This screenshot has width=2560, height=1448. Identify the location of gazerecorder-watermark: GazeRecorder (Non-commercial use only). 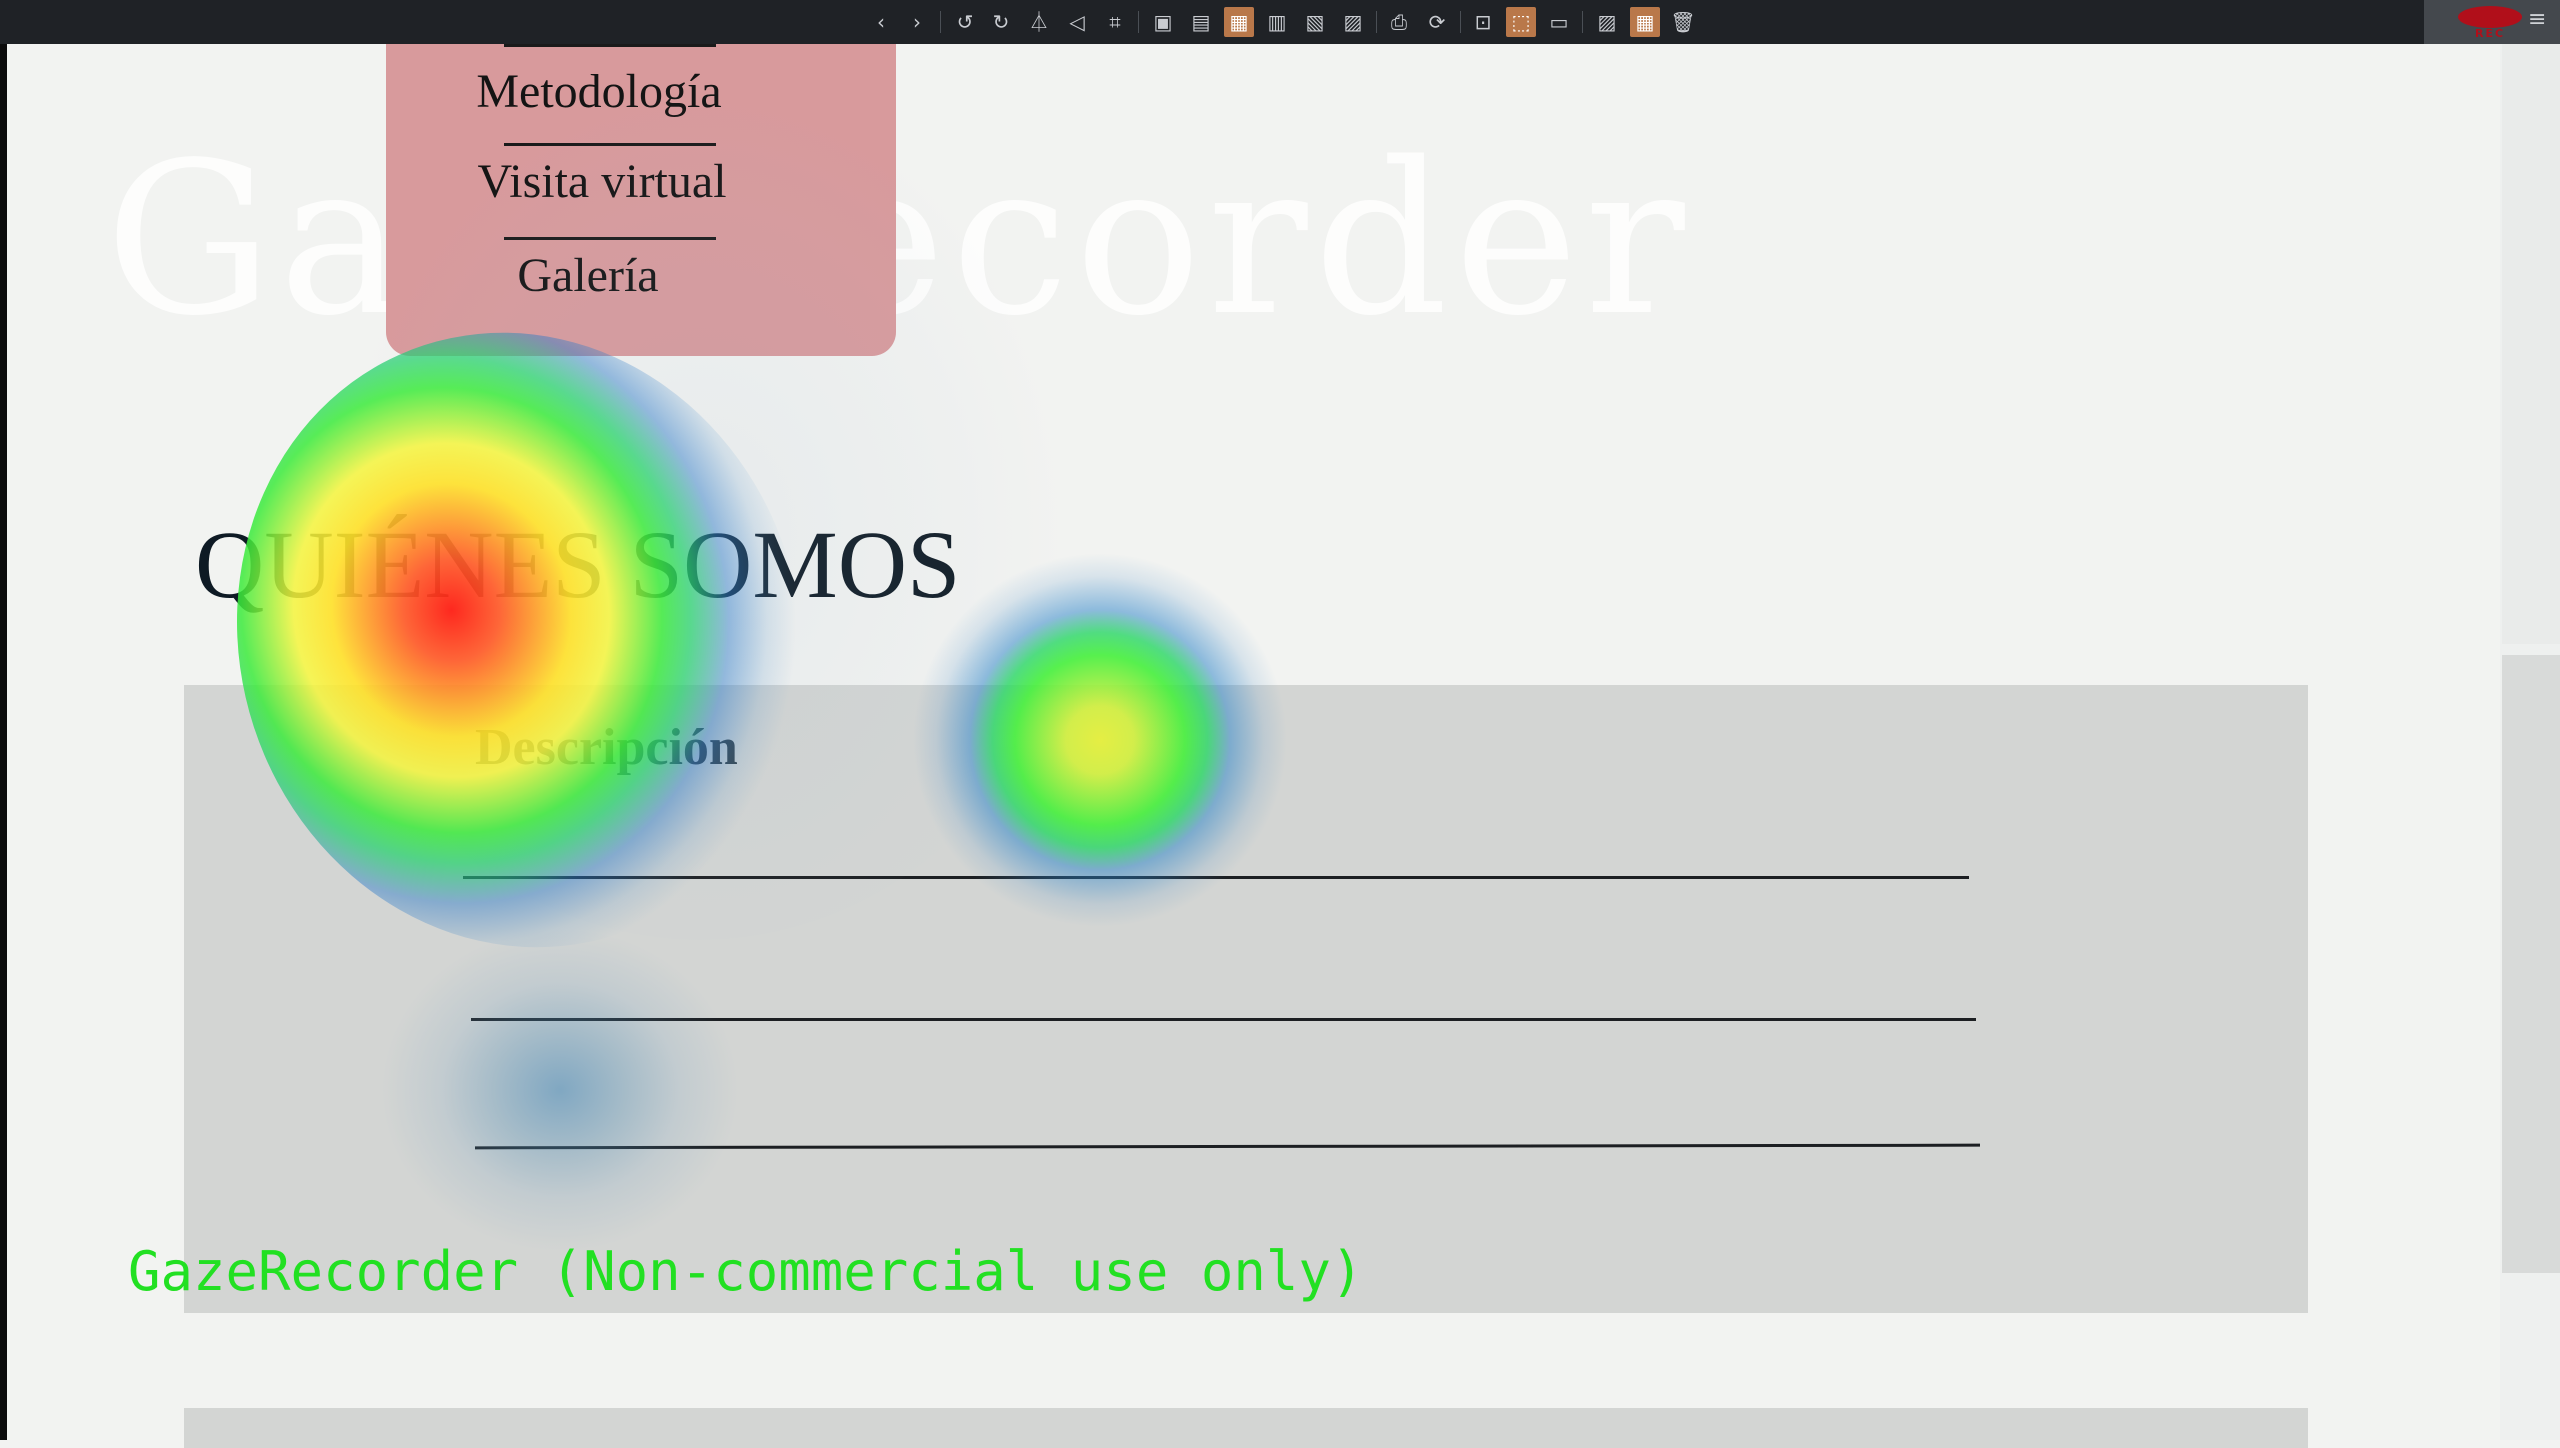
(746, 1271).